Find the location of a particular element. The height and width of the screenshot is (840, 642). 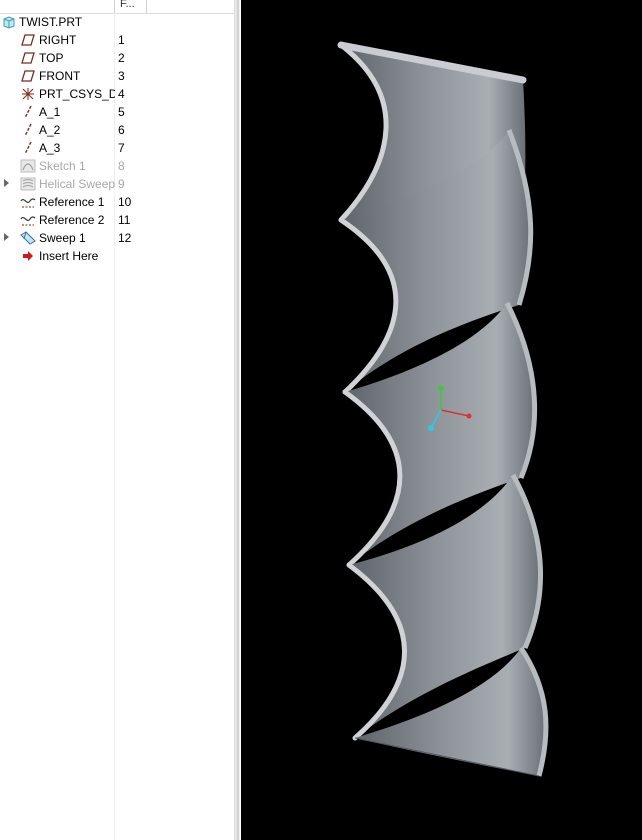

feature-number: 9 is located at coordinates (121, 184).